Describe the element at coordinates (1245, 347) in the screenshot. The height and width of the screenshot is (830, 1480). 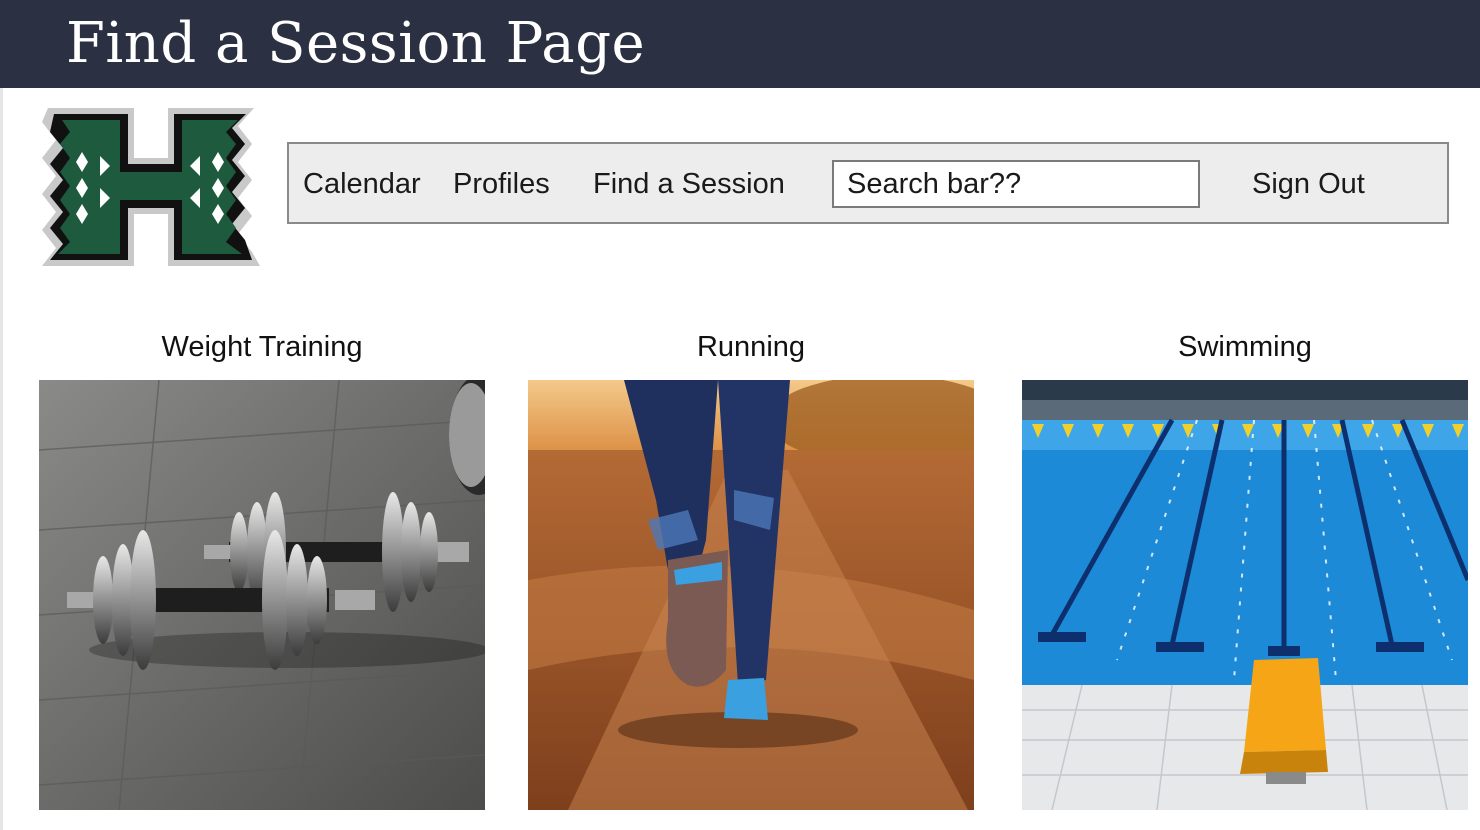
I see `session-label-swimming: Swimming` at that location.